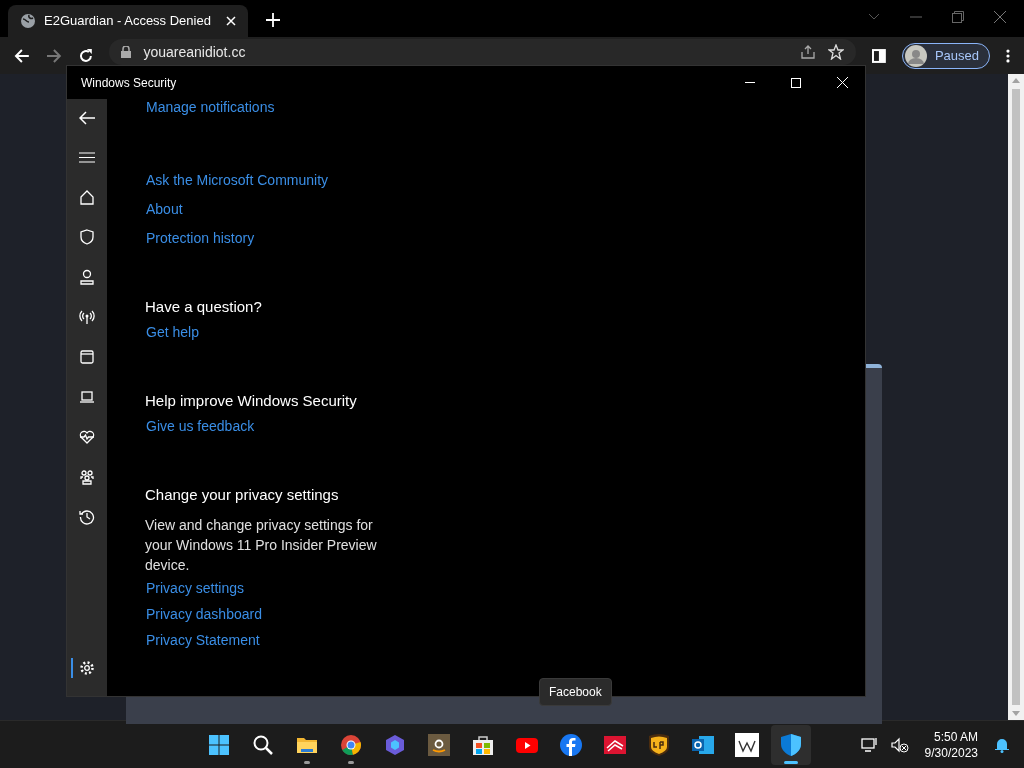  I want to click on clock: 5:50 AM 9/30/2023, so click(951, 744).